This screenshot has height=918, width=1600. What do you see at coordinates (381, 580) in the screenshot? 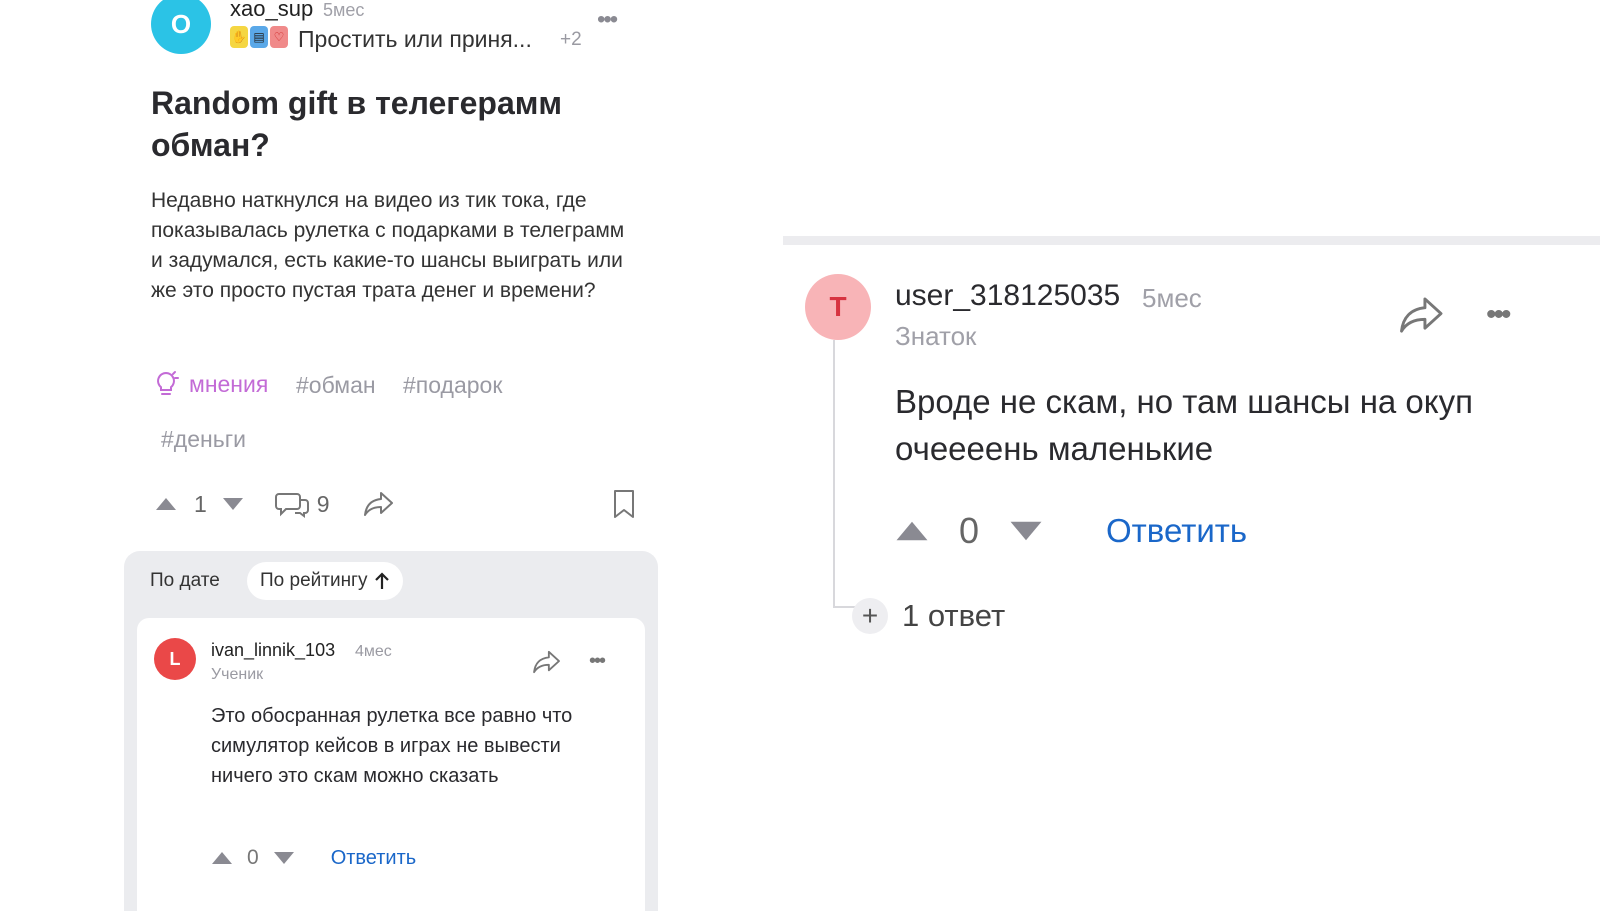
I see `arrow-up-icon` at bounding box center [381, 580].